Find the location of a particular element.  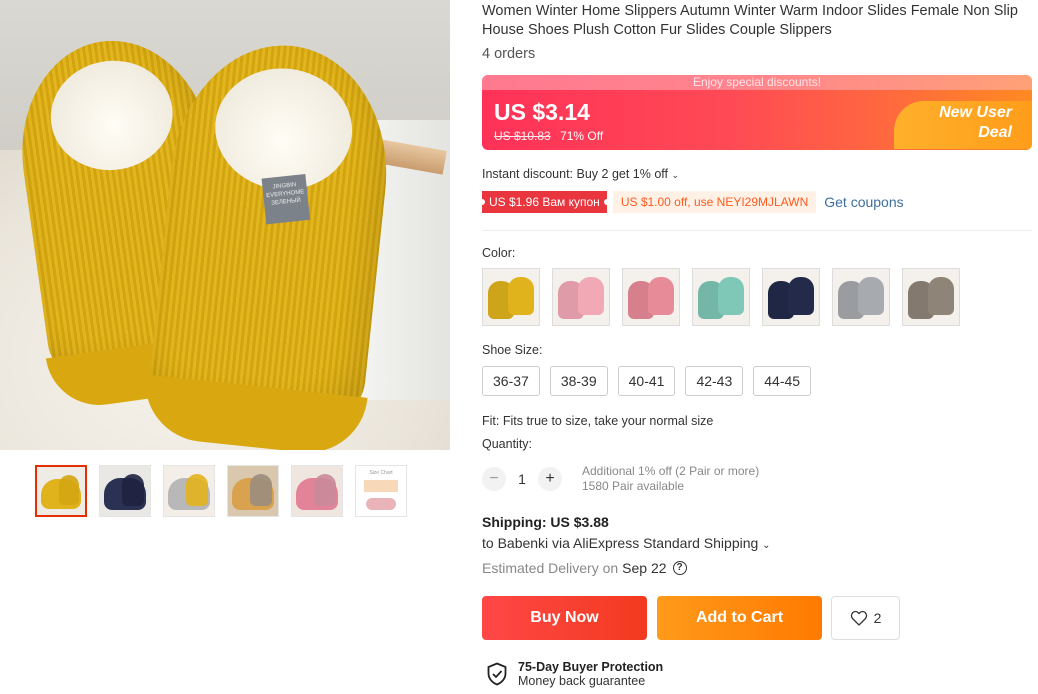

add-to-cart-button: Add to Cart is located at coordinates (739, 618).